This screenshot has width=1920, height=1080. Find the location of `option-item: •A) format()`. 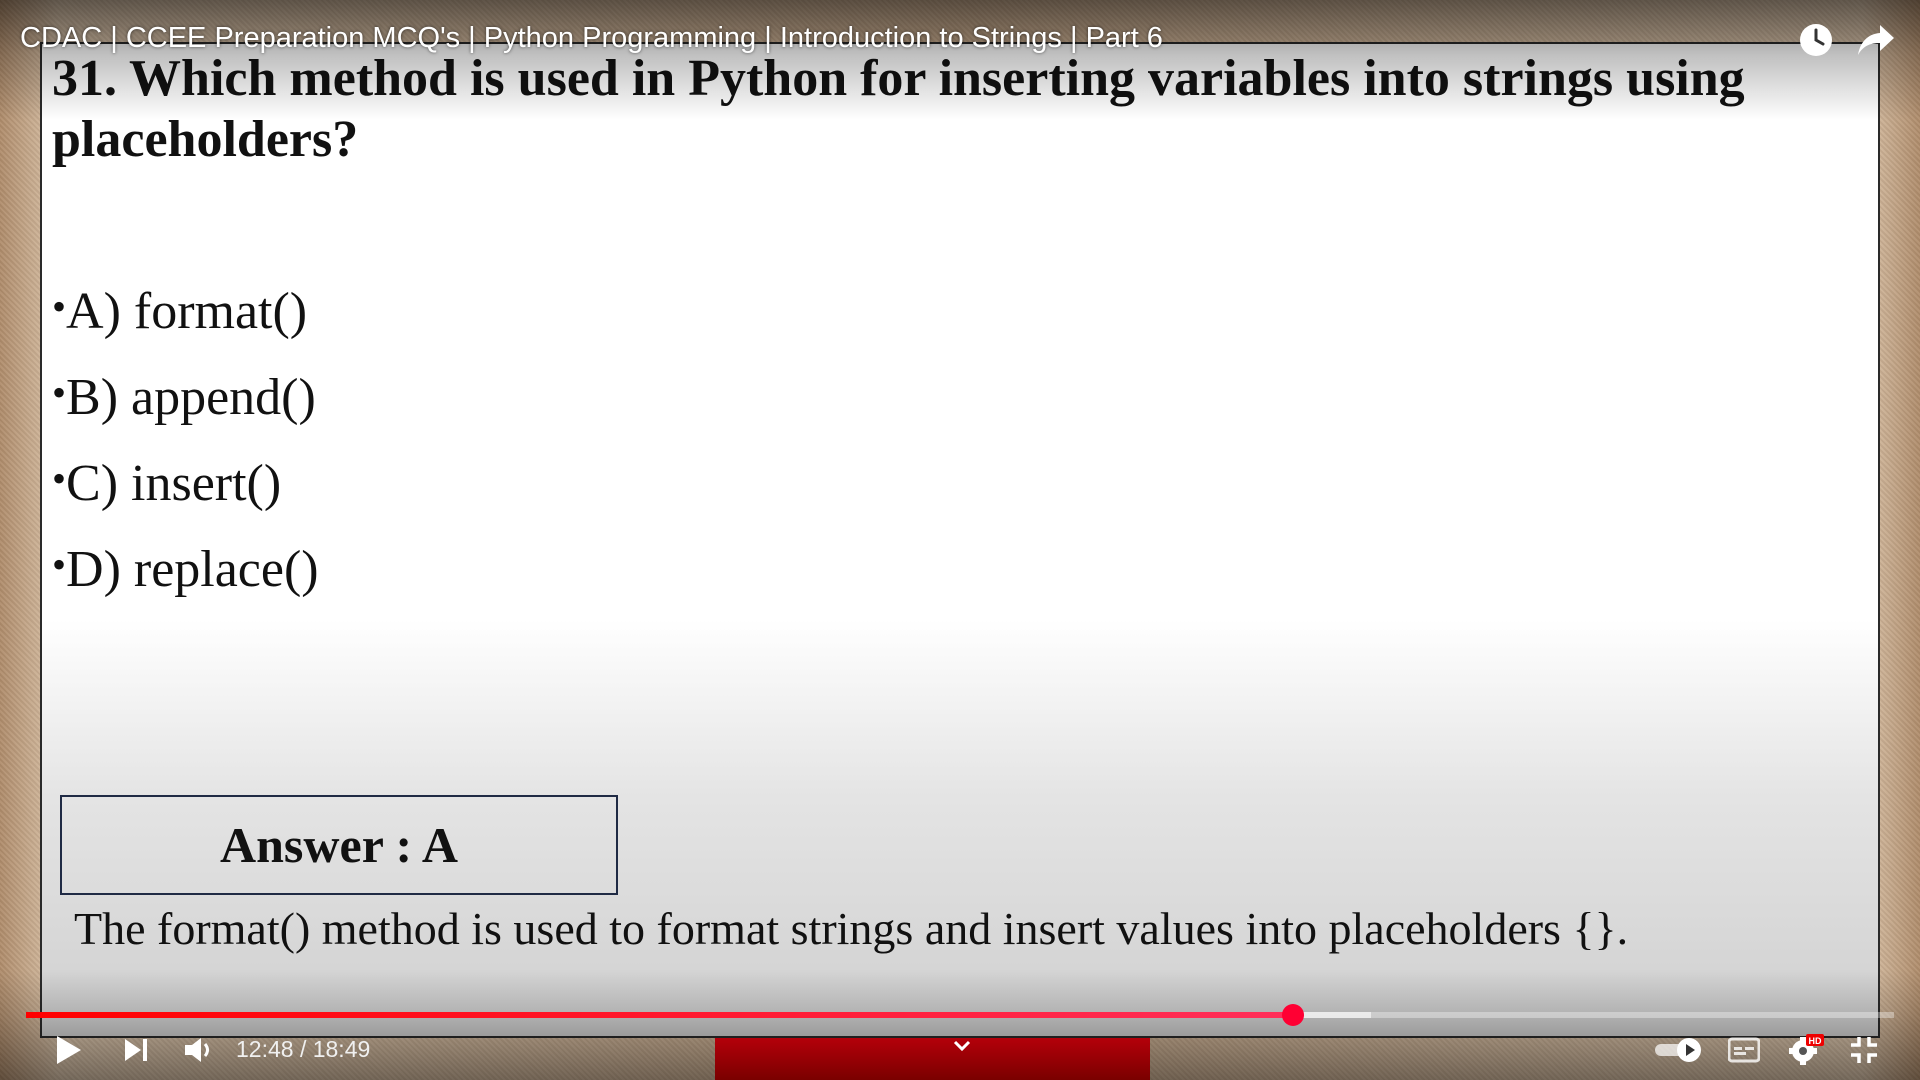

option-item: •A) format() is located at coordinates (185, 309).